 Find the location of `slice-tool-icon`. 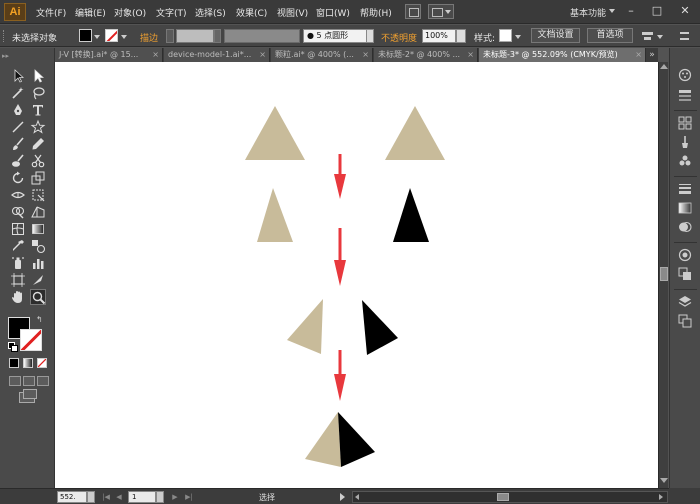

slice-tool-icon is located at coordinates (38, 280).